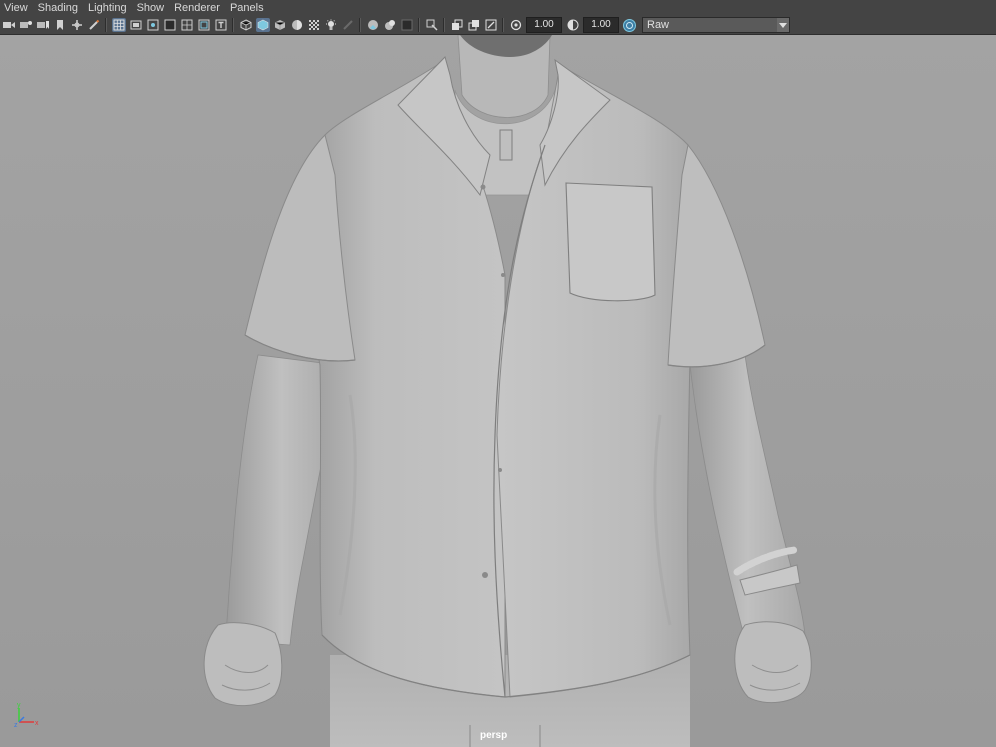 Image resolution: width=996 pixels, height=747 pixels. Describe the element at coordinates (516, 25) in the screenshot. I see `exposure-icon` at that location.